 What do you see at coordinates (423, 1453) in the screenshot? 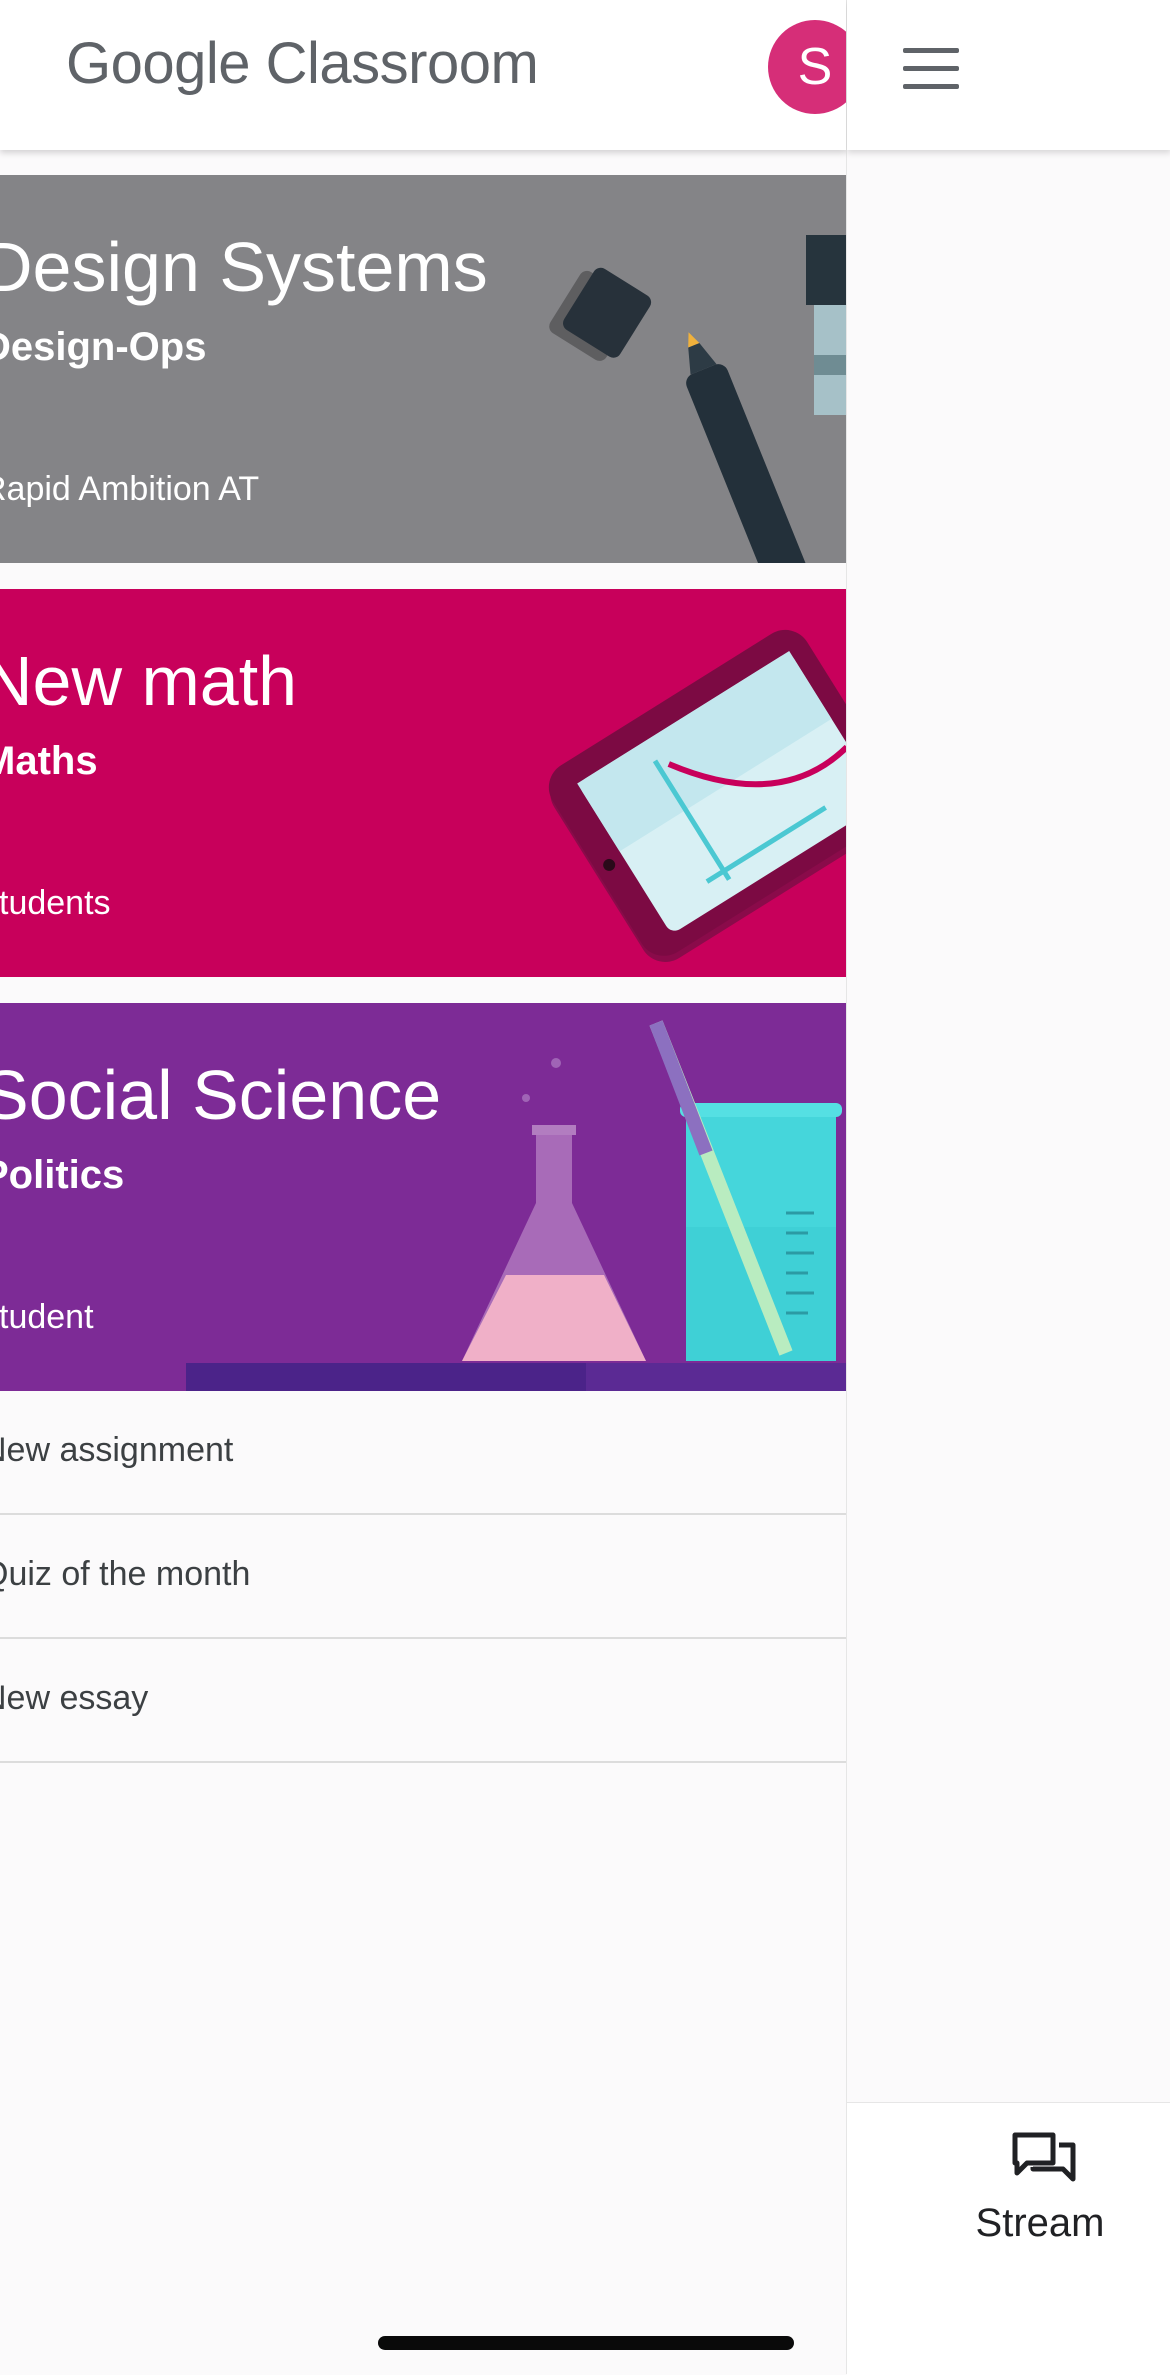
I see `task-item: New assignment` at bounding box center [423, 1453].